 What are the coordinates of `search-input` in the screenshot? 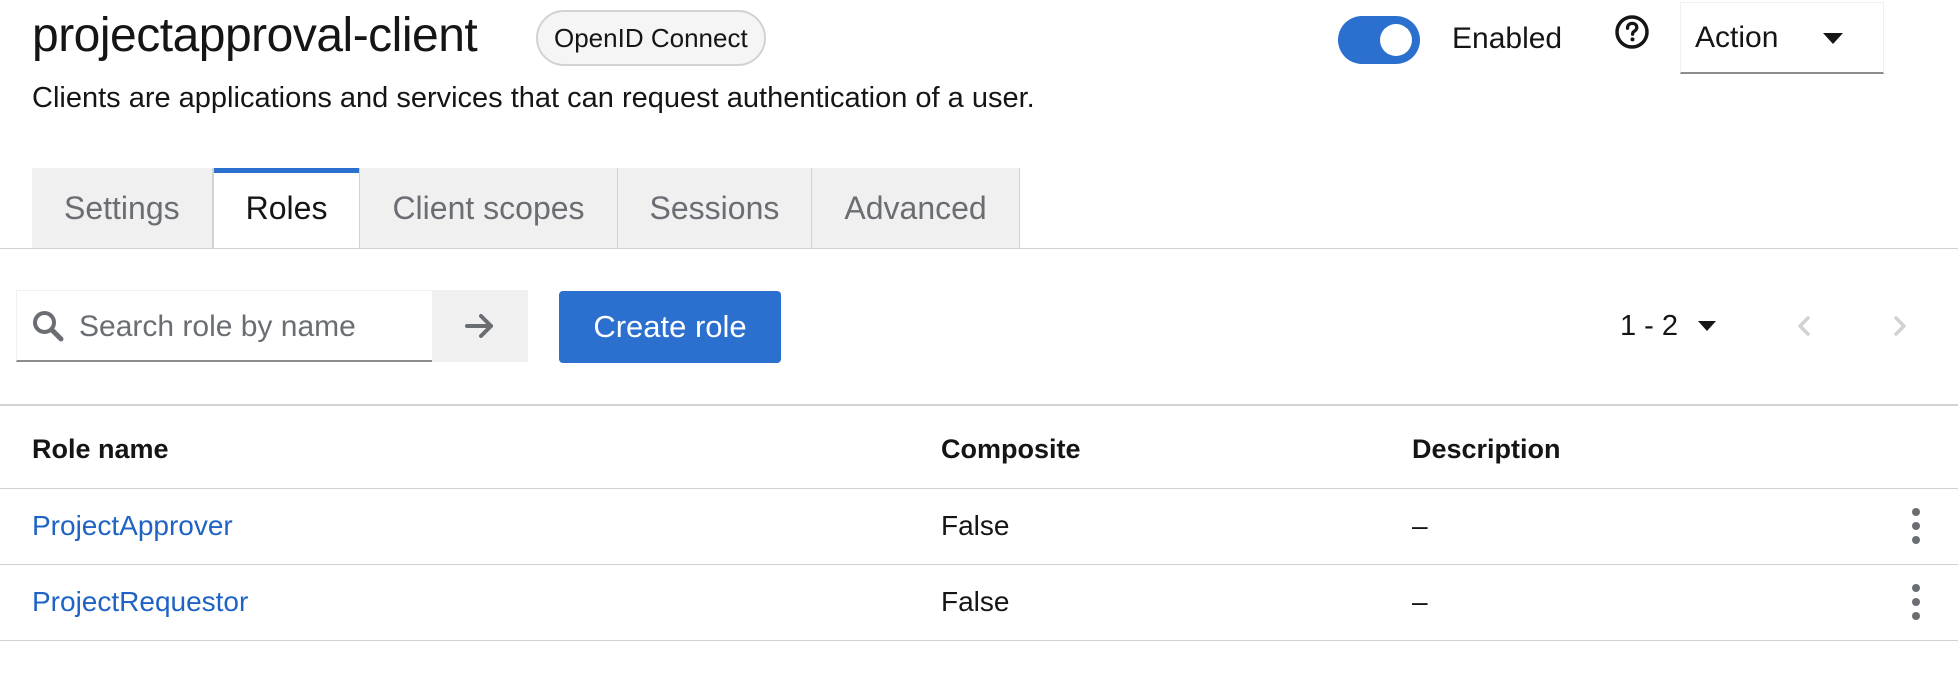 It's located at (249, 327).